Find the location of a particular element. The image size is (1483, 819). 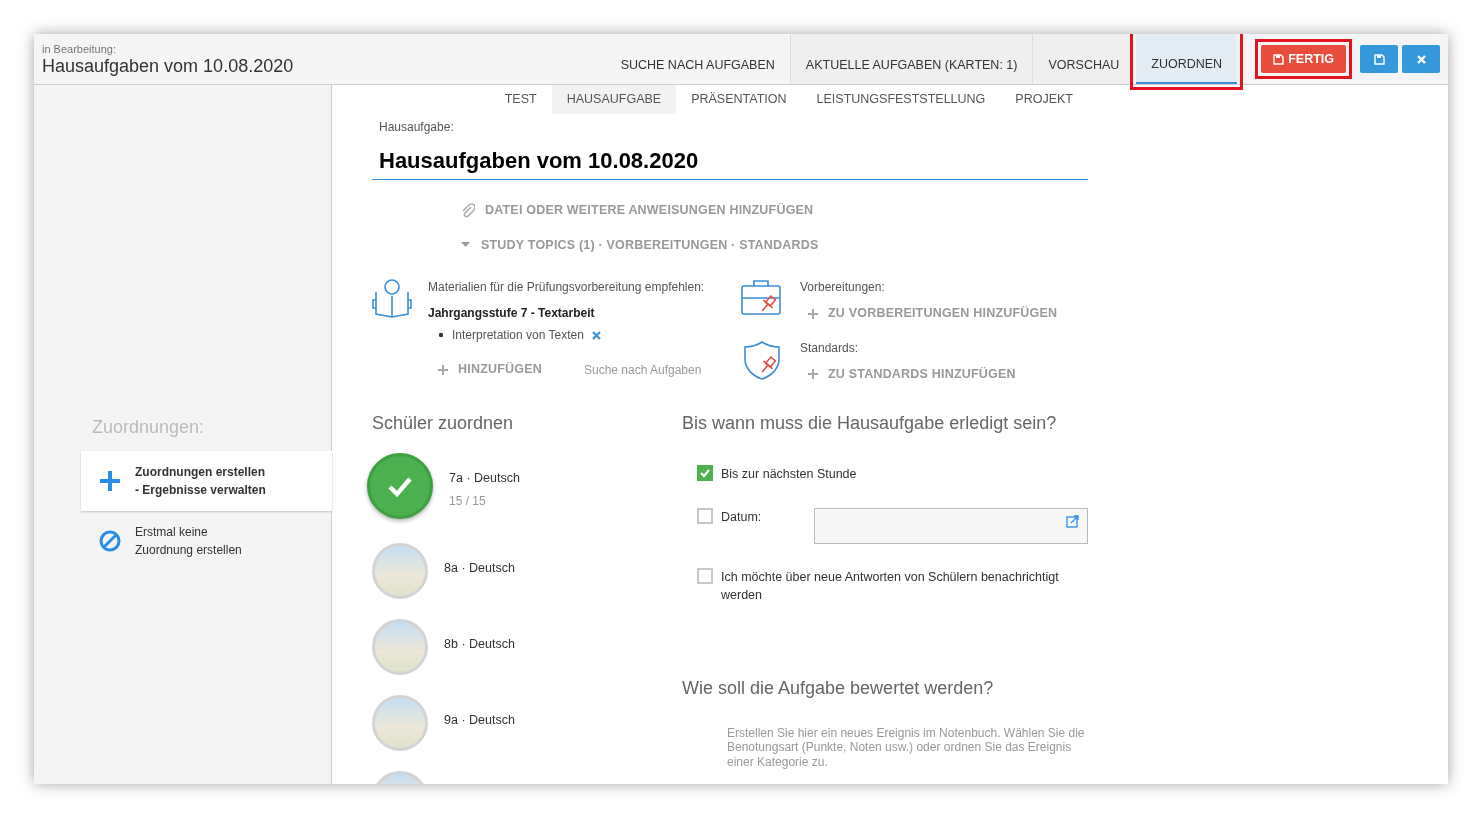

topic-item: Interpretation von Texten is located at coordinates (518, 336).